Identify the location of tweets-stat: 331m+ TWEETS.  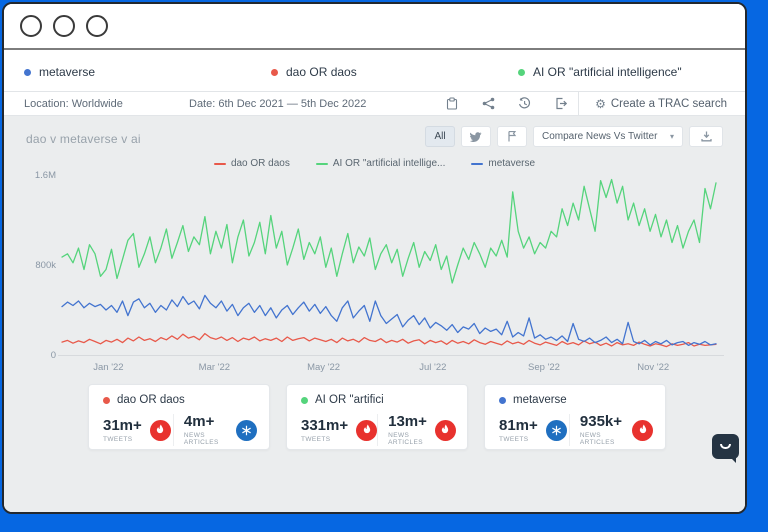
(340, 430).